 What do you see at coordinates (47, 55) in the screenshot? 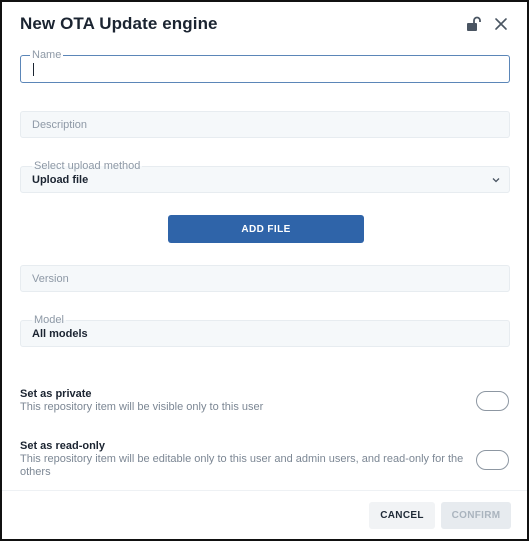
I see `name-field-label: Name` at bounding box center [47, 55].